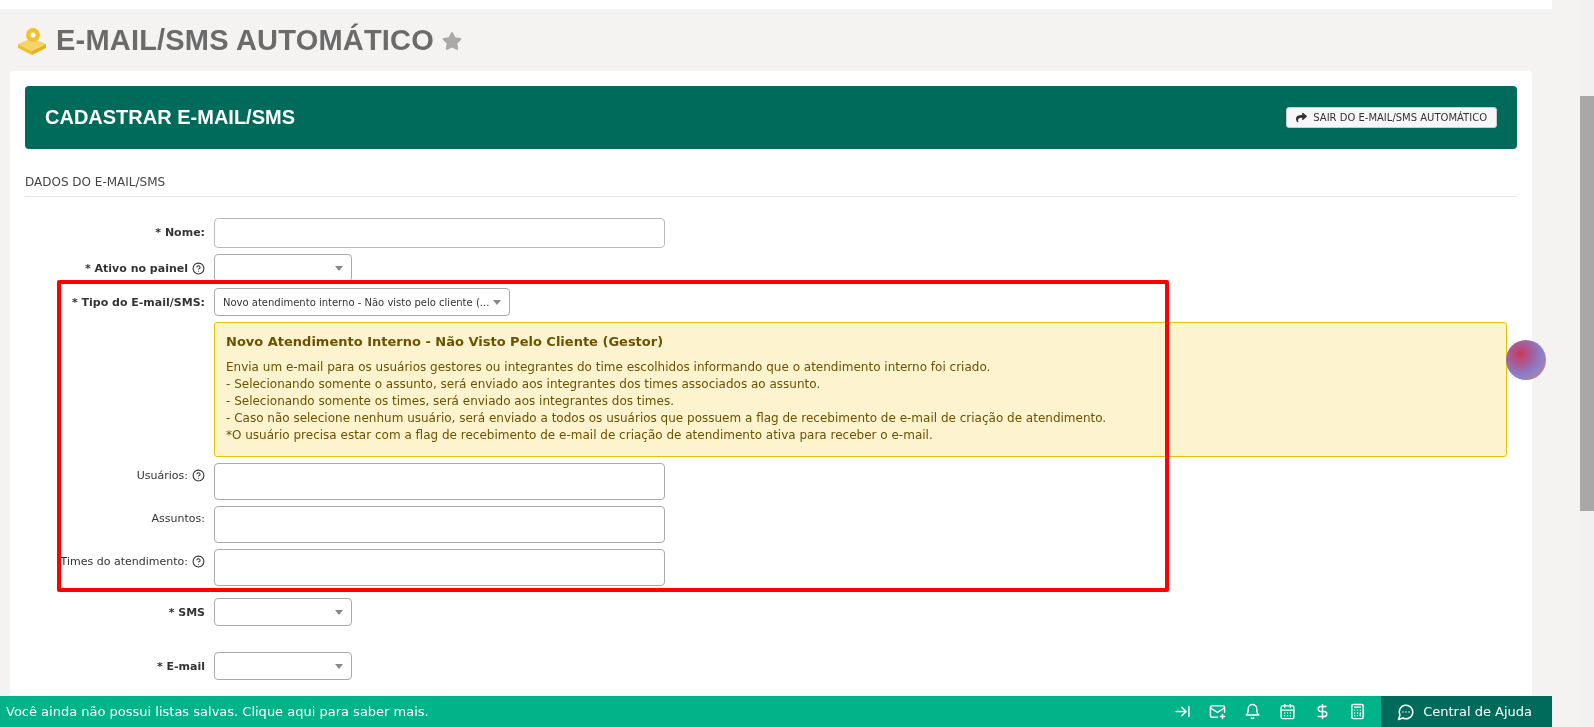 This screenshot has height=727, width=1594. What do you see at coordinates (124, 561) in the screenshot?
I see `field-label: Times do atendimento:` at bounding box center [124, 561].